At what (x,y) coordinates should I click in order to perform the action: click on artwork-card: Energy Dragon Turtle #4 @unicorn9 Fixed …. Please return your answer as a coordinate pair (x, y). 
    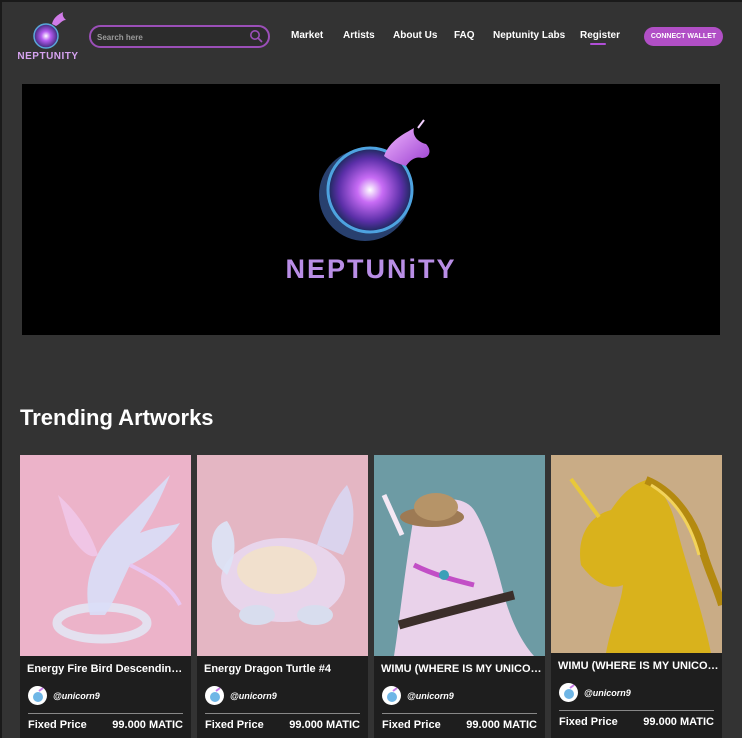
    Looking at the image, I should click on (282, 596).